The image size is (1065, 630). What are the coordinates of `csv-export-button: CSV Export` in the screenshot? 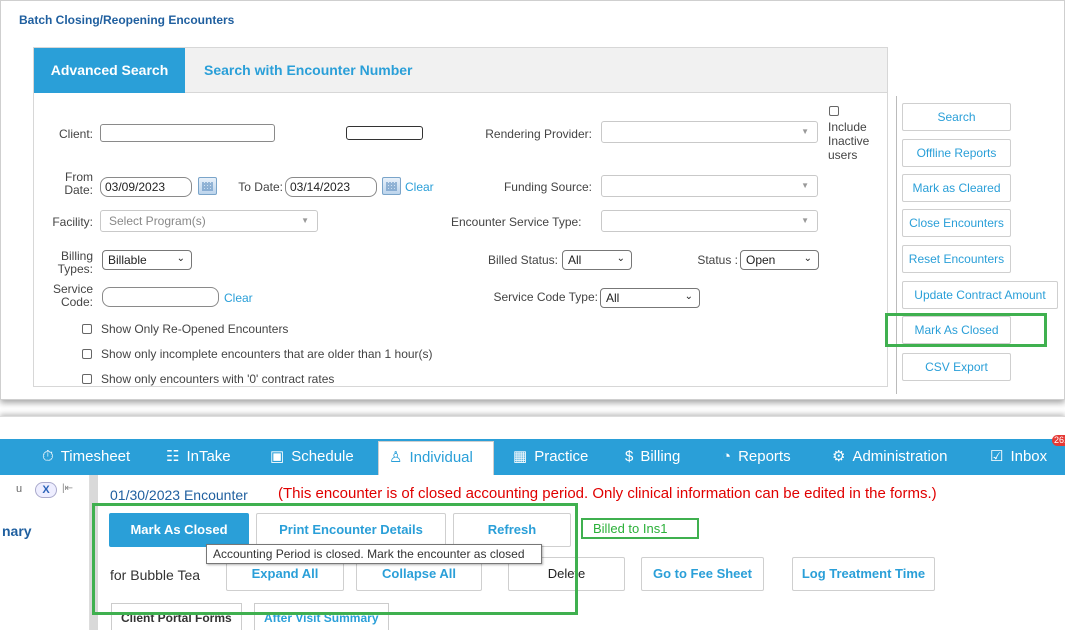 It's located at (956, 367).